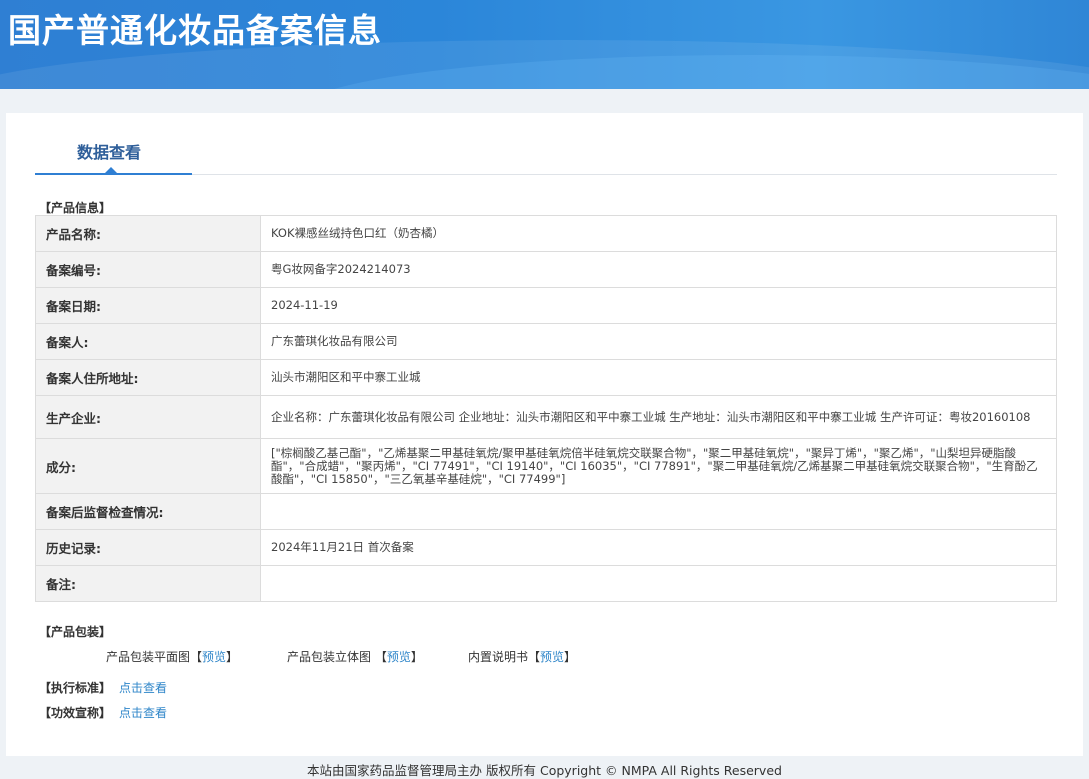  Describe the element at coordinates (658, 341) in the screenshot. I see `row-value: 广东蕾琪化妆品有限公司` at that location.